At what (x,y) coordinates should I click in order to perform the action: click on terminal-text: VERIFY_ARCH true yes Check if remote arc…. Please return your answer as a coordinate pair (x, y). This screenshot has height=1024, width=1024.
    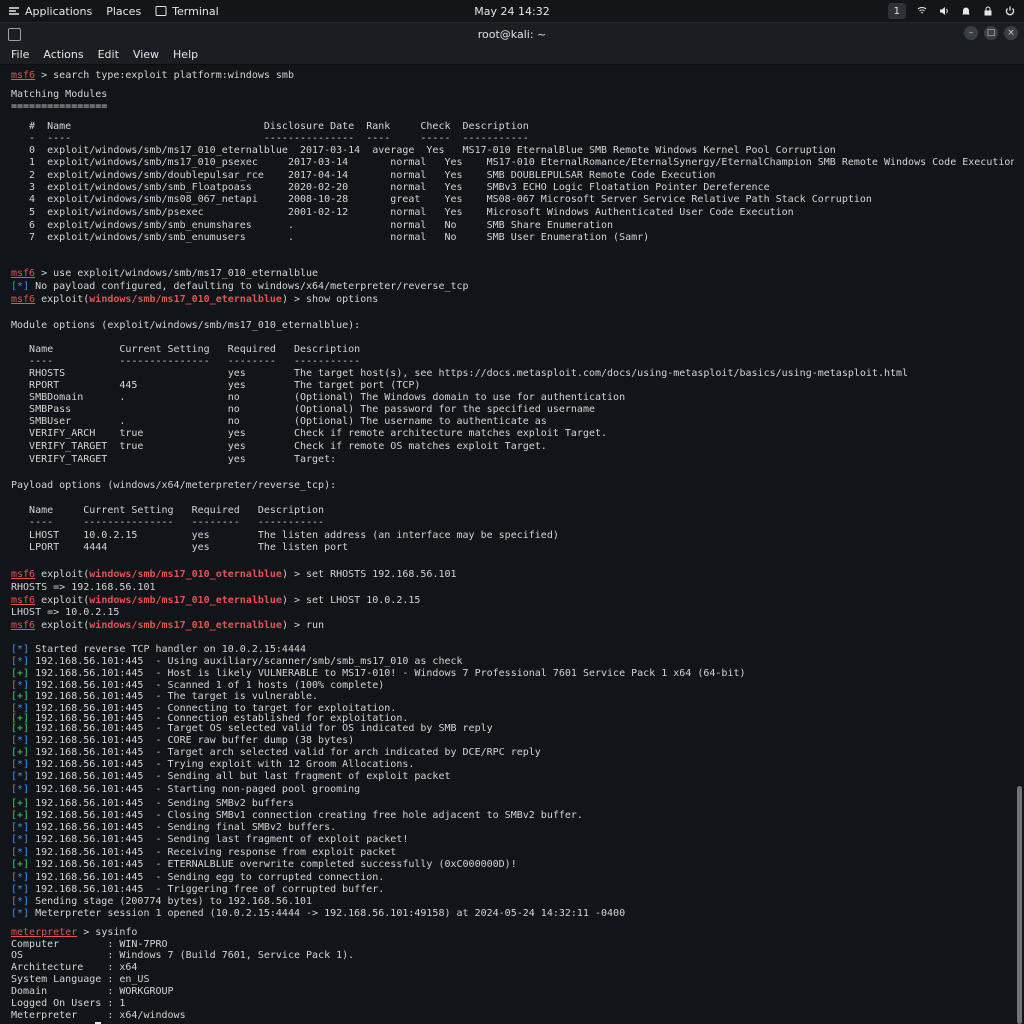
    Looking at the image, I should click on (309, 433).